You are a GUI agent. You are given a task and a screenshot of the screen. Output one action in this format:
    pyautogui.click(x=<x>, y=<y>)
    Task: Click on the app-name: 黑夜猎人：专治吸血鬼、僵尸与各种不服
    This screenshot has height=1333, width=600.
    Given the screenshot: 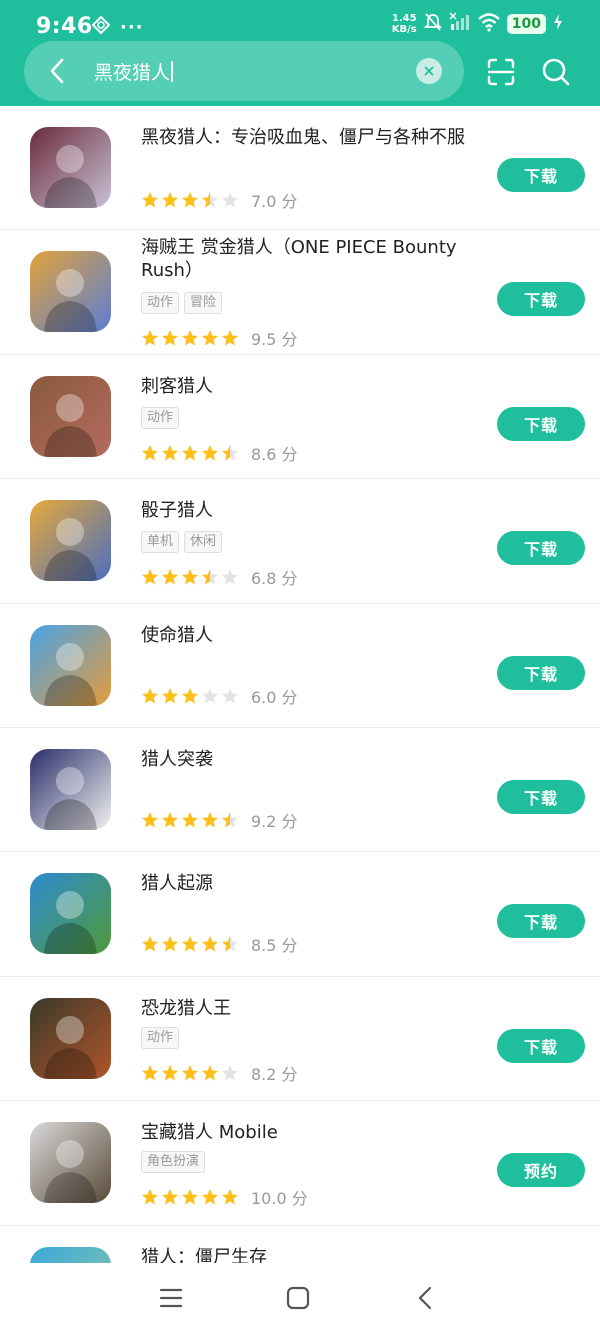 What is the action you would take?
    pyautogui.click(x=311, y=137)
    